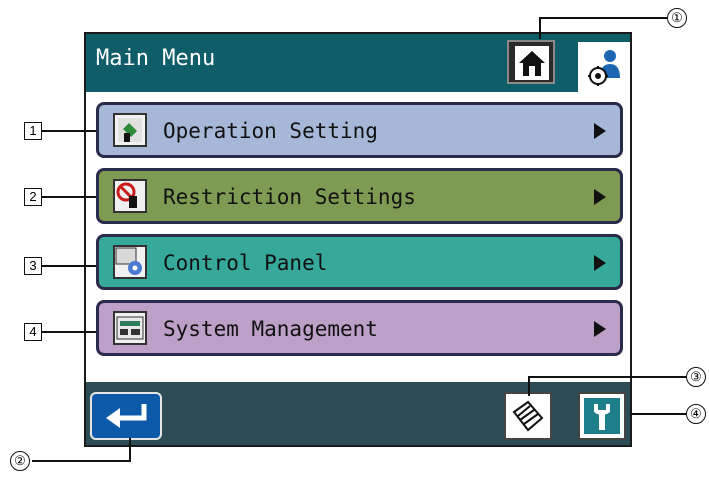 The width and height of the screenshot is (709, 480). I want to click on callout-box-1: 1, so click(33, 131).